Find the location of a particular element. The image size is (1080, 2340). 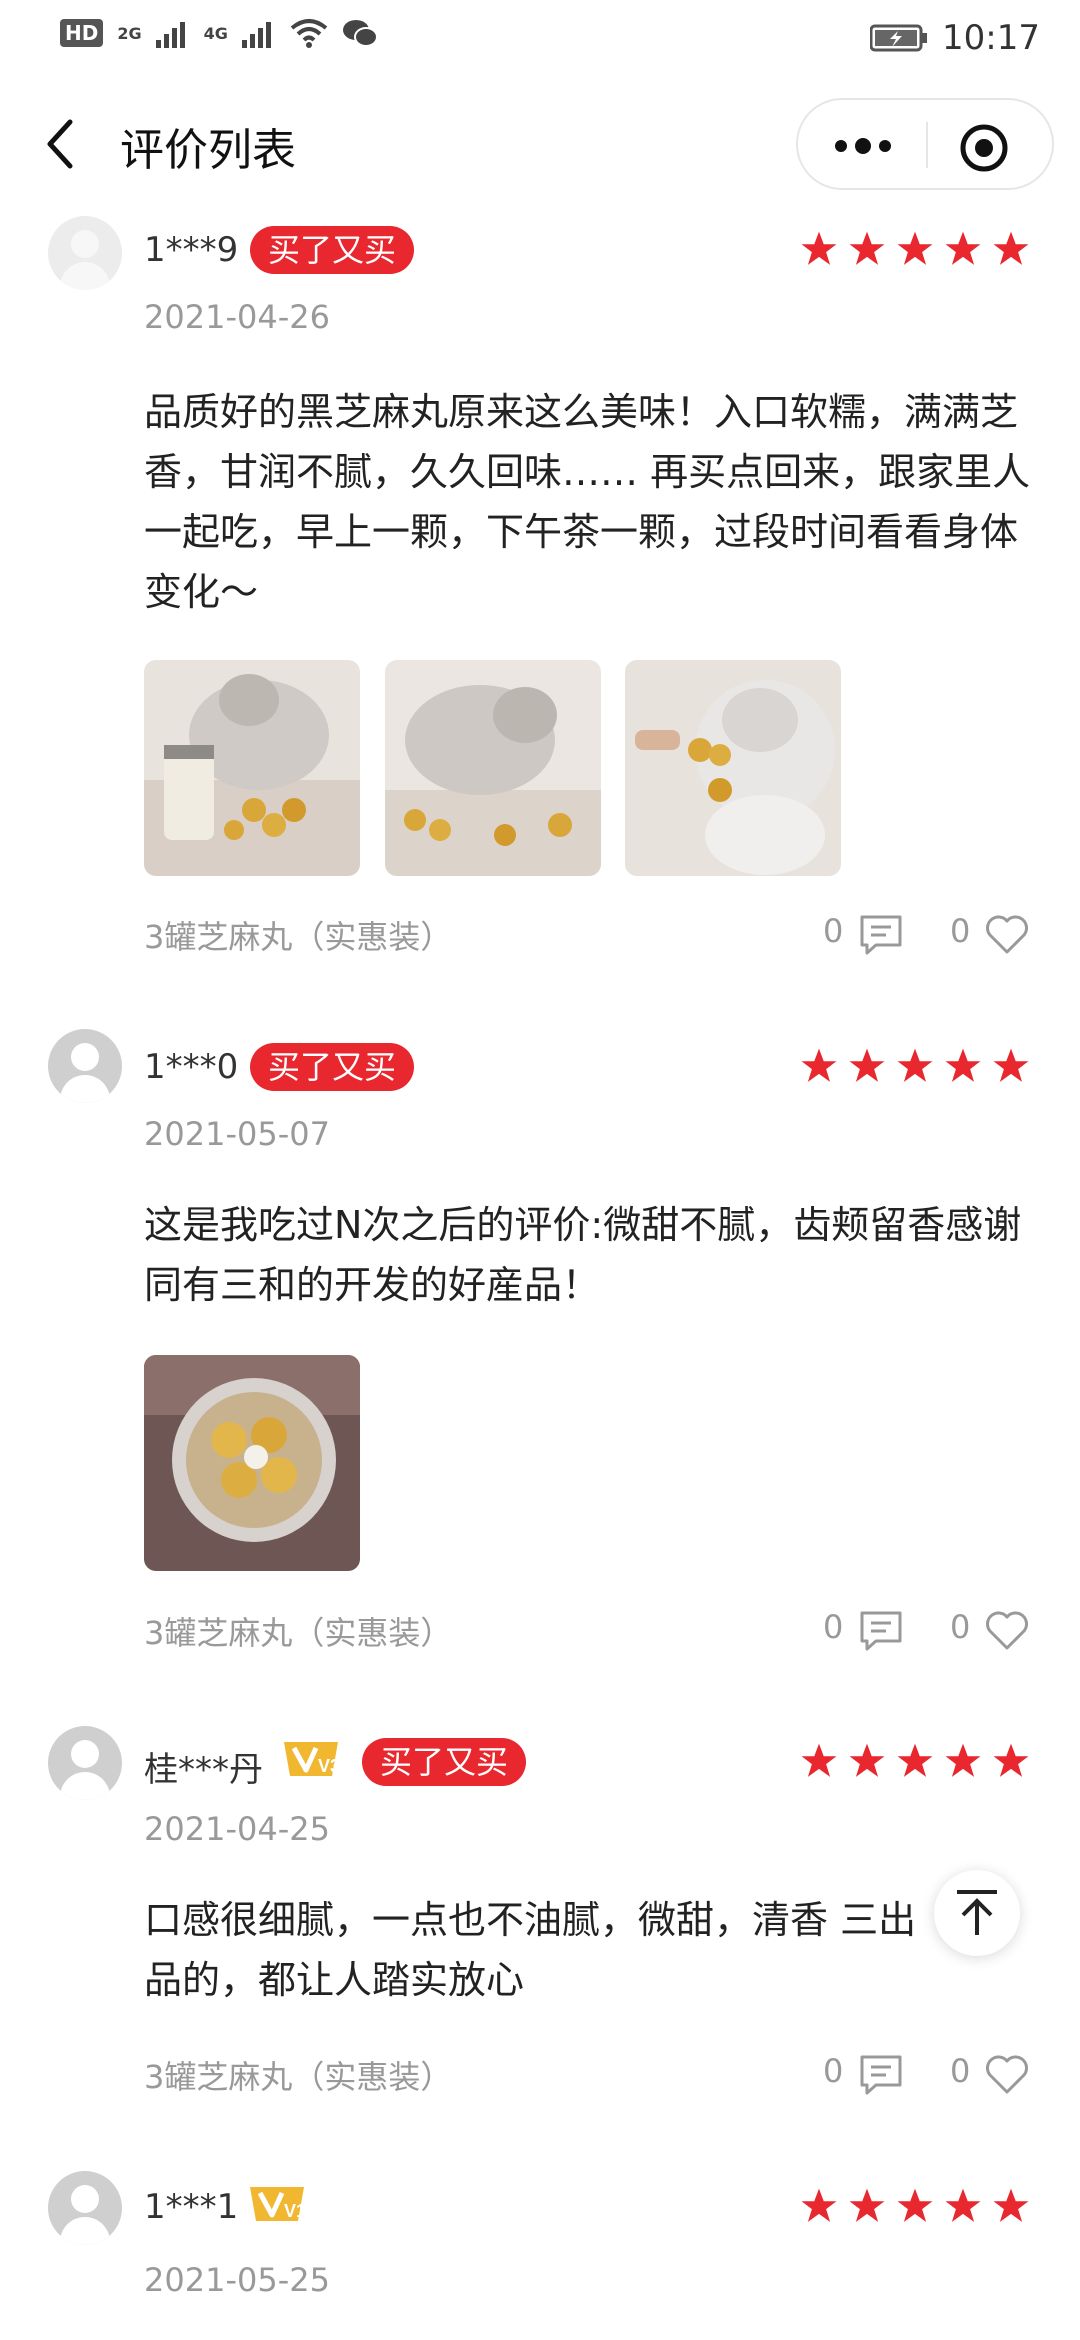

cat-with-jar-photo is located at coordinates (252, 768).